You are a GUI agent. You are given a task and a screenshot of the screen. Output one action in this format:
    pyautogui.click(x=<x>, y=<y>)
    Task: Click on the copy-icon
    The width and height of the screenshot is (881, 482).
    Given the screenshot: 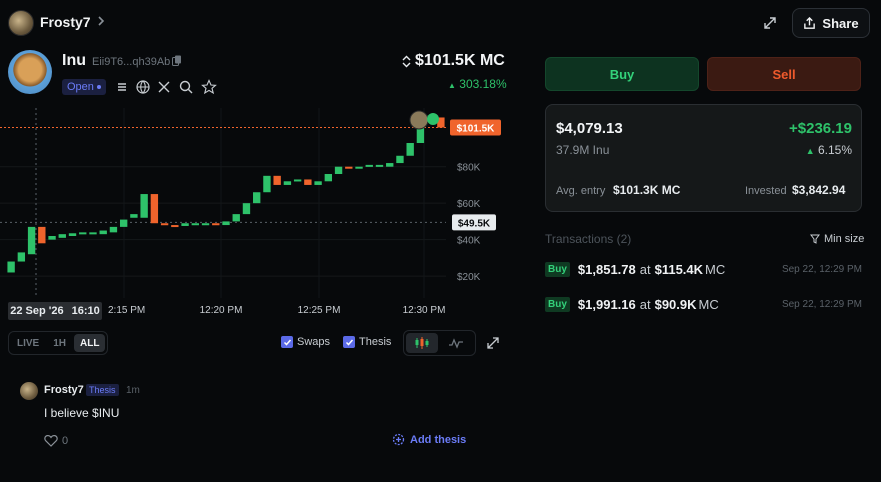 What is the action you would take?
    pyautogui.click(x=177, y=61)
    